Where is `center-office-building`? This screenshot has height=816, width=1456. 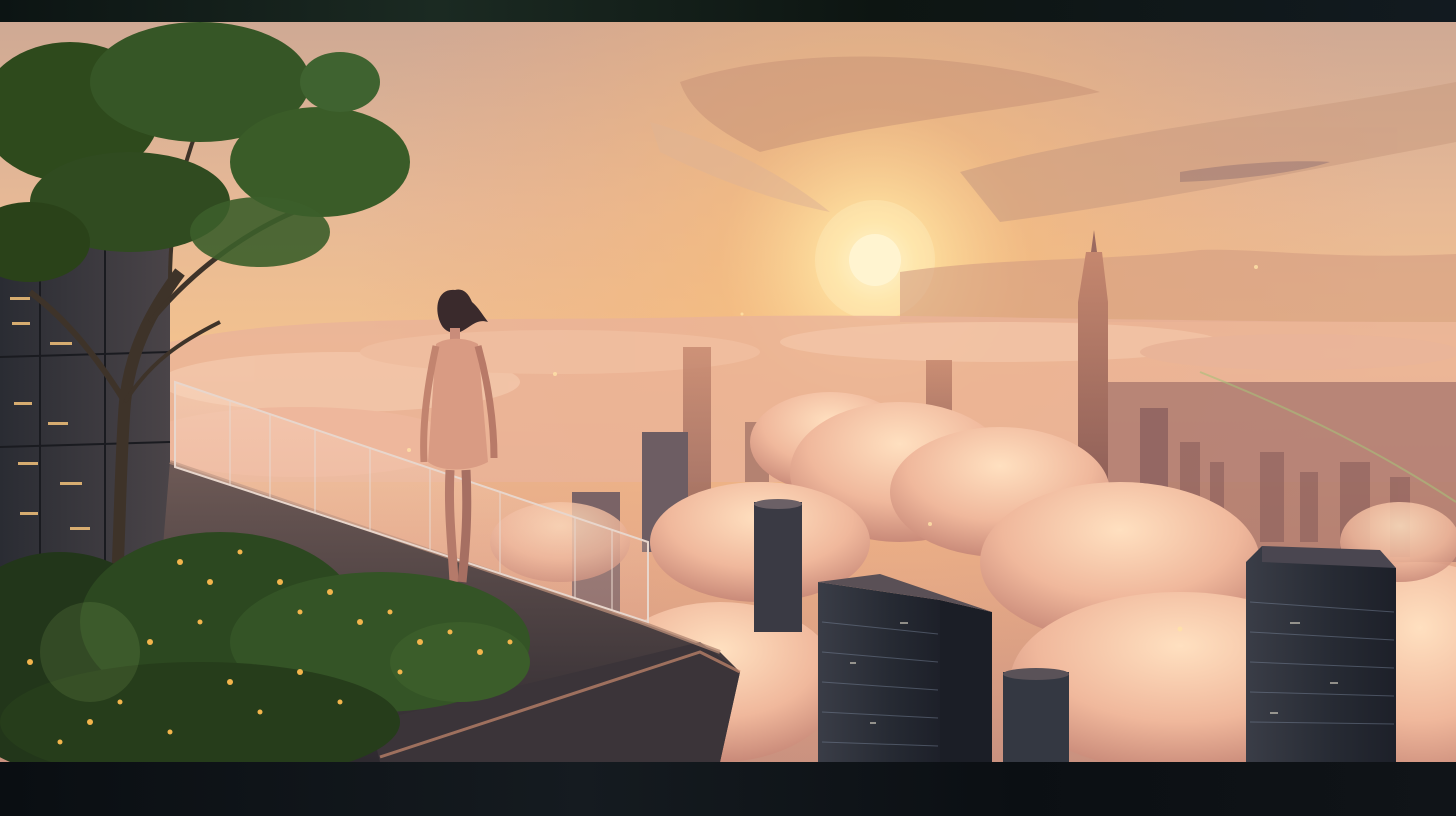 center-office-building is located at coordinates (879, 672).